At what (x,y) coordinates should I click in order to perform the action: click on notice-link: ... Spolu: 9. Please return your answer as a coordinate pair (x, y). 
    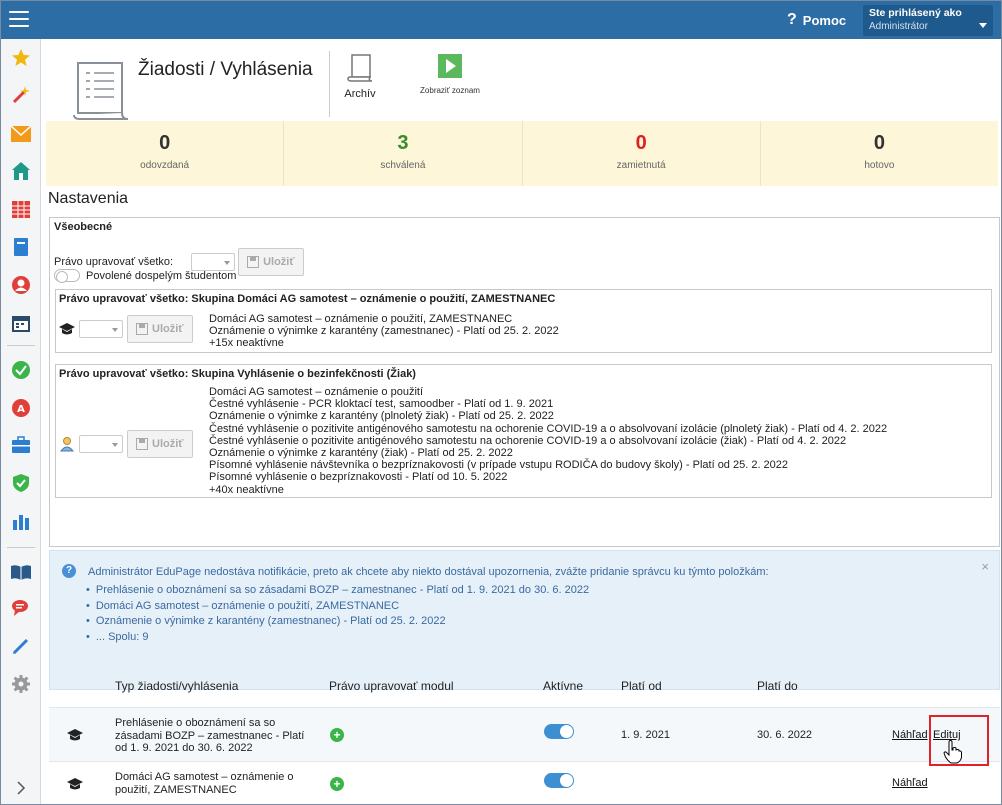
    Looking at the image, I should click on (342, 638).